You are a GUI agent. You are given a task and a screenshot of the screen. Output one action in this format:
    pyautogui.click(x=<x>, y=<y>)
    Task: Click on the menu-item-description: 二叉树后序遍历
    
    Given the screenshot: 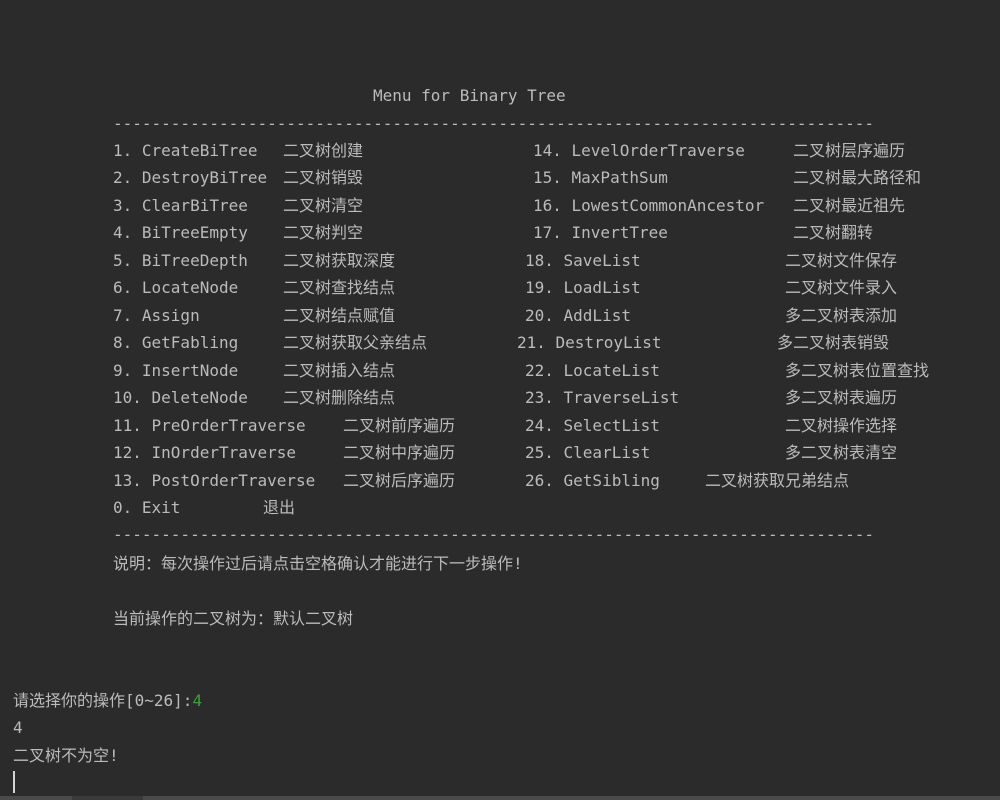 What is the action you would take?
    pyautogui.click(x=399, y=480)
    